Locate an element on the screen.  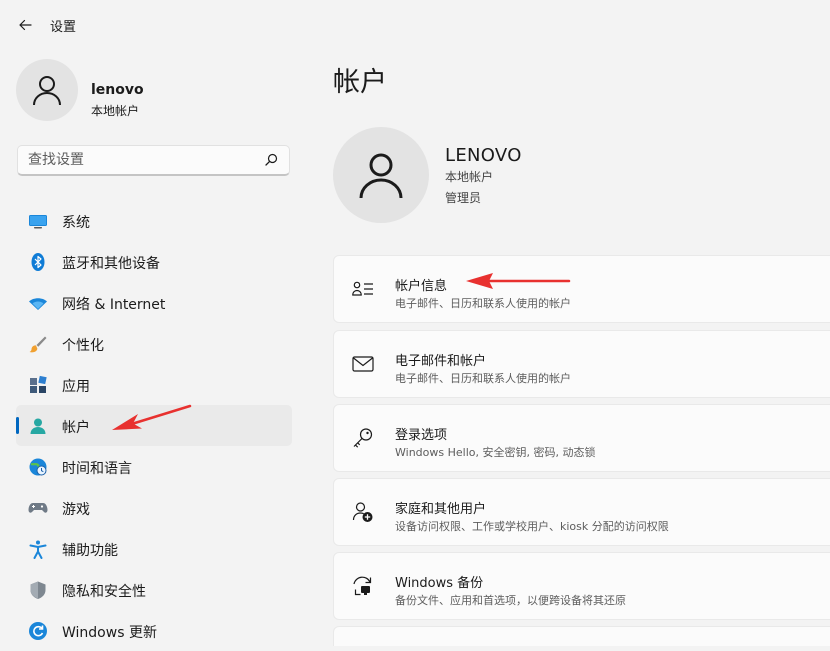
search-box is located at coordinates (153, 160).